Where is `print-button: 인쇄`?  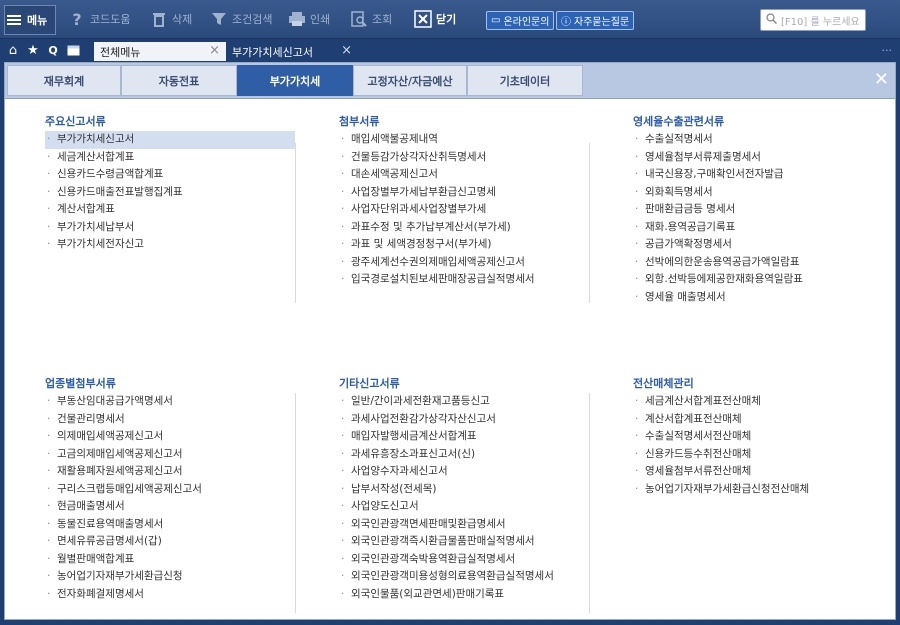
print-button: 인쇄 is located at coordinates (309, 19).